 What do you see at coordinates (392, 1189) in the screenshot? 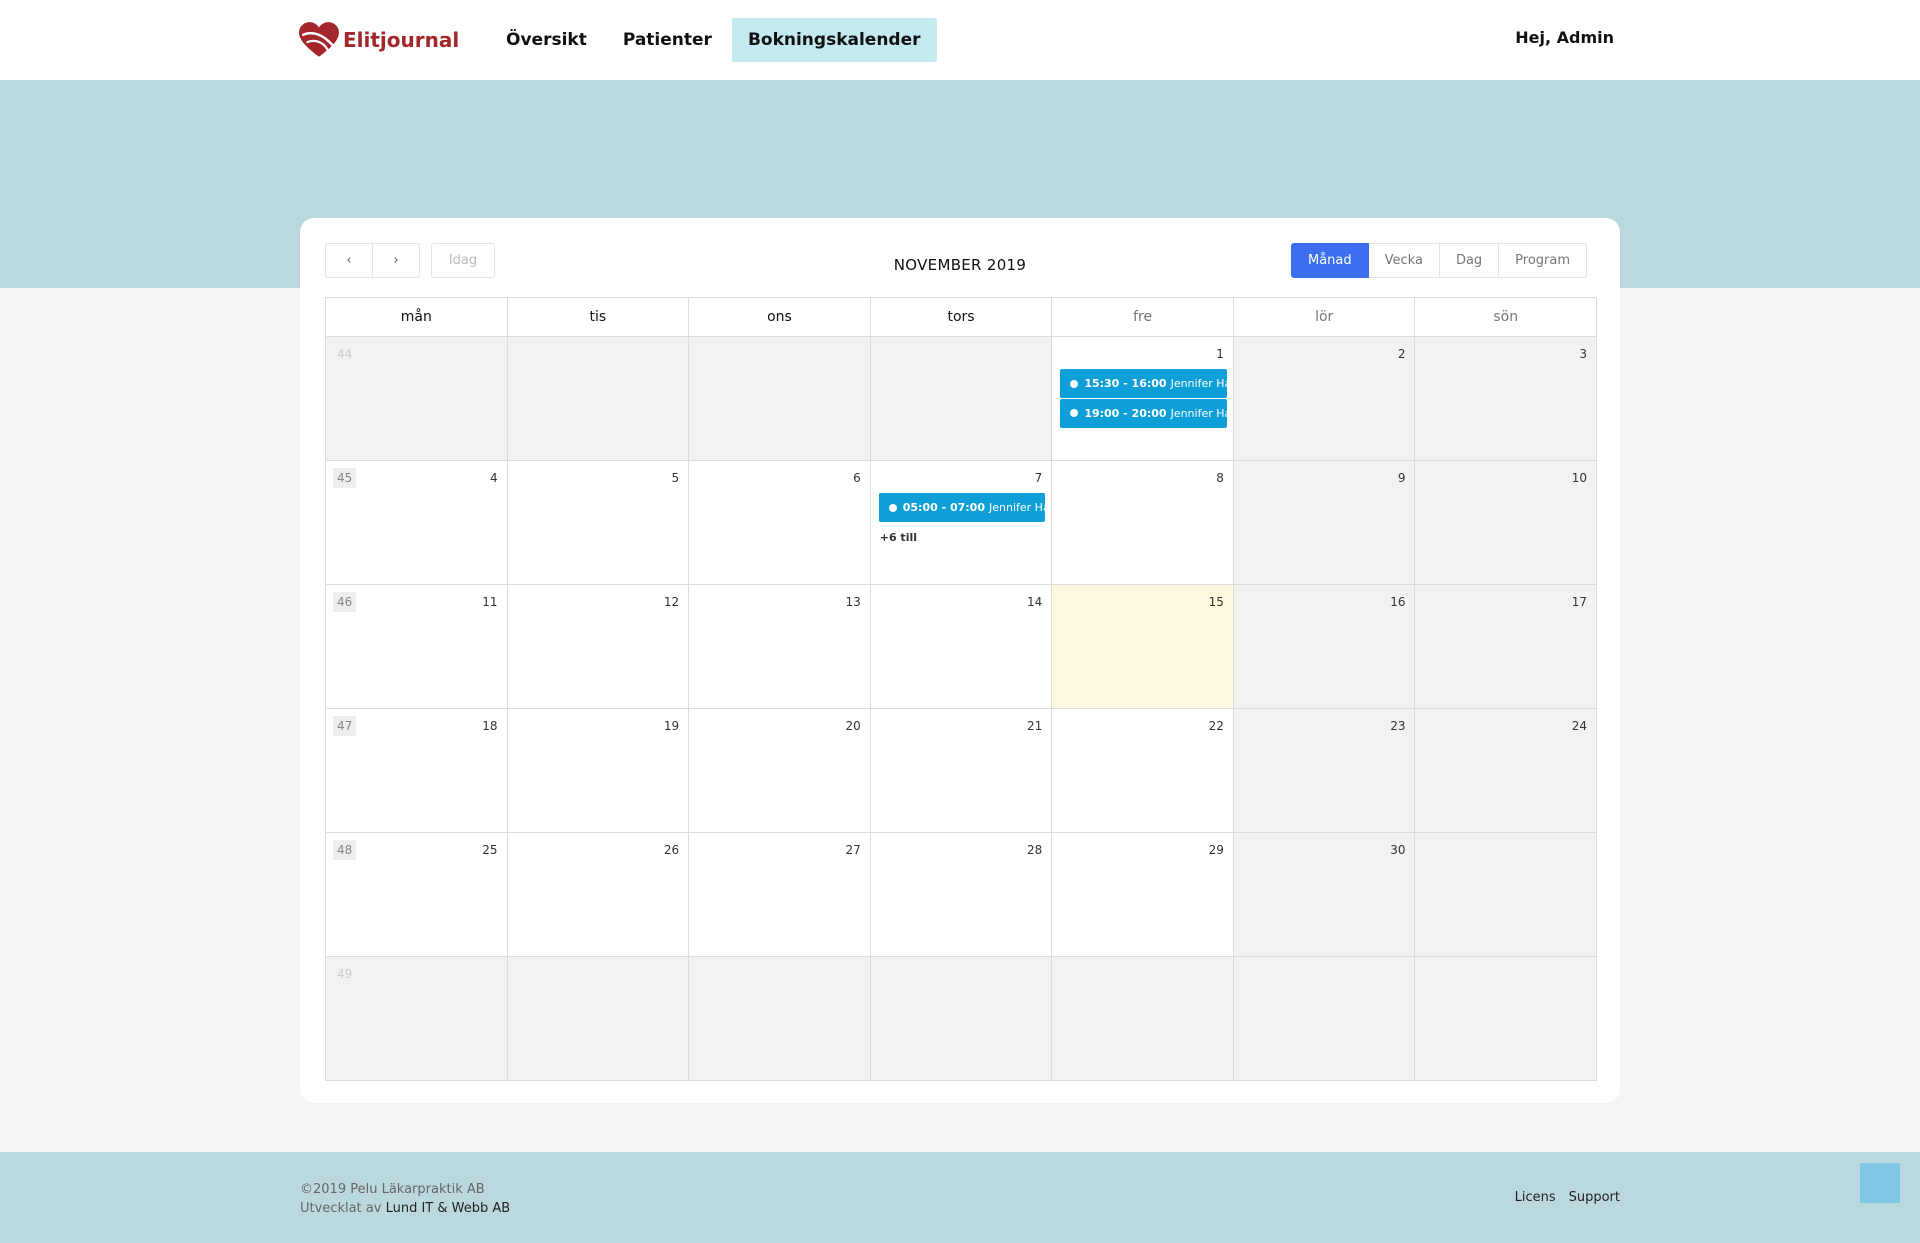
I see `copyright-text: ©2019 Pelu Läkarpraktik AB` at bounding box center [392, 1189].